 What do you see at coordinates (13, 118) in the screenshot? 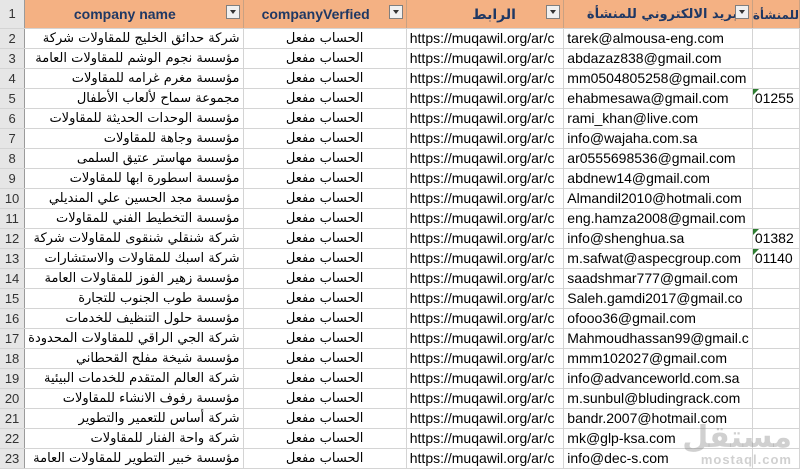
I see `row-number: 6` at bounding box center [13, 118].